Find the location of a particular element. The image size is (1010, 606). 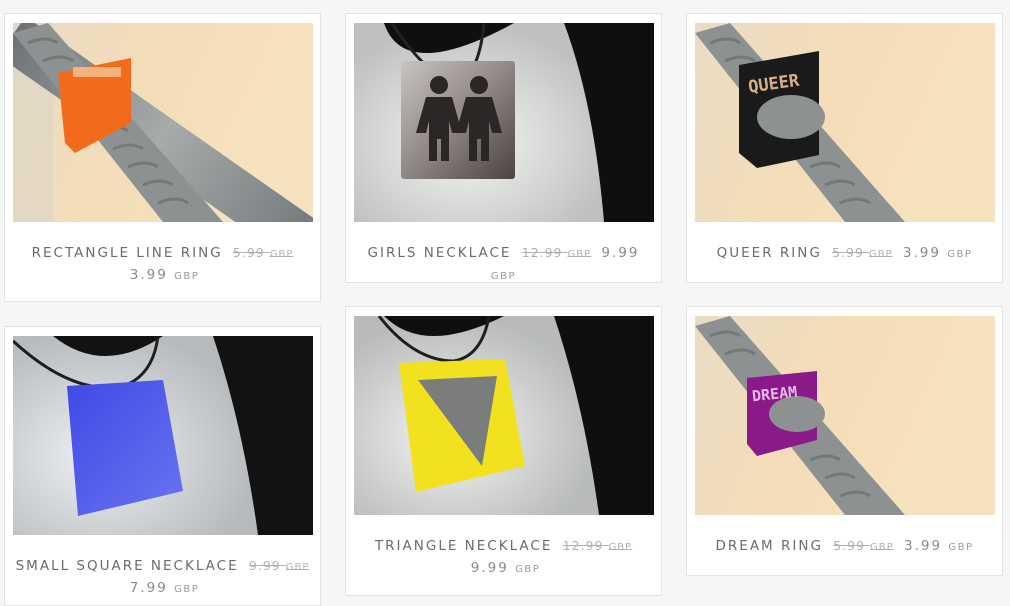

product-card-small-square-necklace: SMALL SQUARE NECKLACE 9.99 GBP 7.99 GBP is located at coordinates (162, 466).